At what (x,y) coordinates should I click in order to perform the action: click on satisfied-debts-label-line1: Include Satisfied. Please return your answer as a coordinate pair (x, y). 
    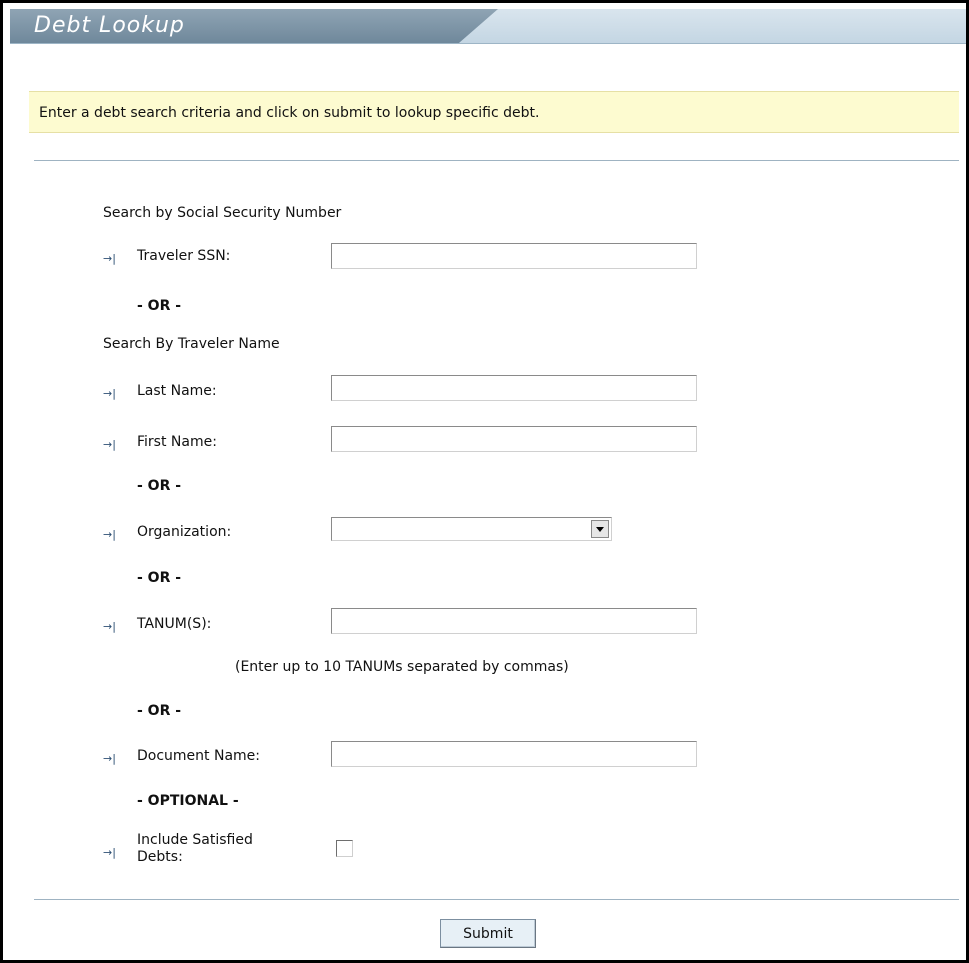
    Looking at the image, I should click on (195, 840).